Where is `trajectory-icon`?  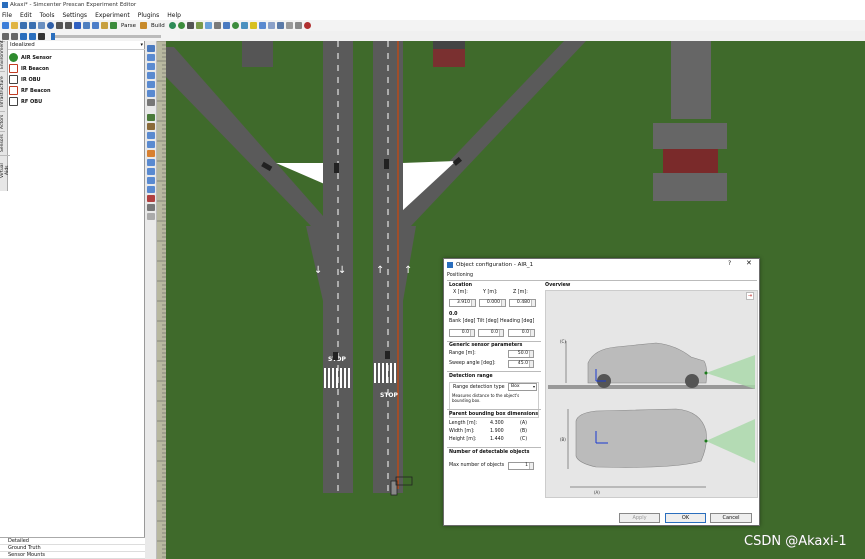
trajectory-icon is located at coordinates (150, 198).